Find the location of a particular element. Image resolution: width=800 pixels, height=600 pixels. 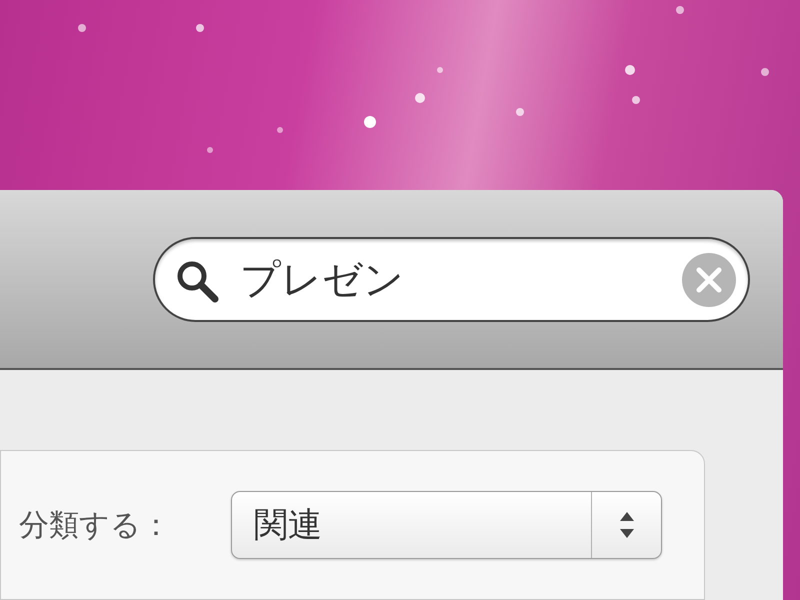

search-field: プレゼン is located at coordinates (451, 279).